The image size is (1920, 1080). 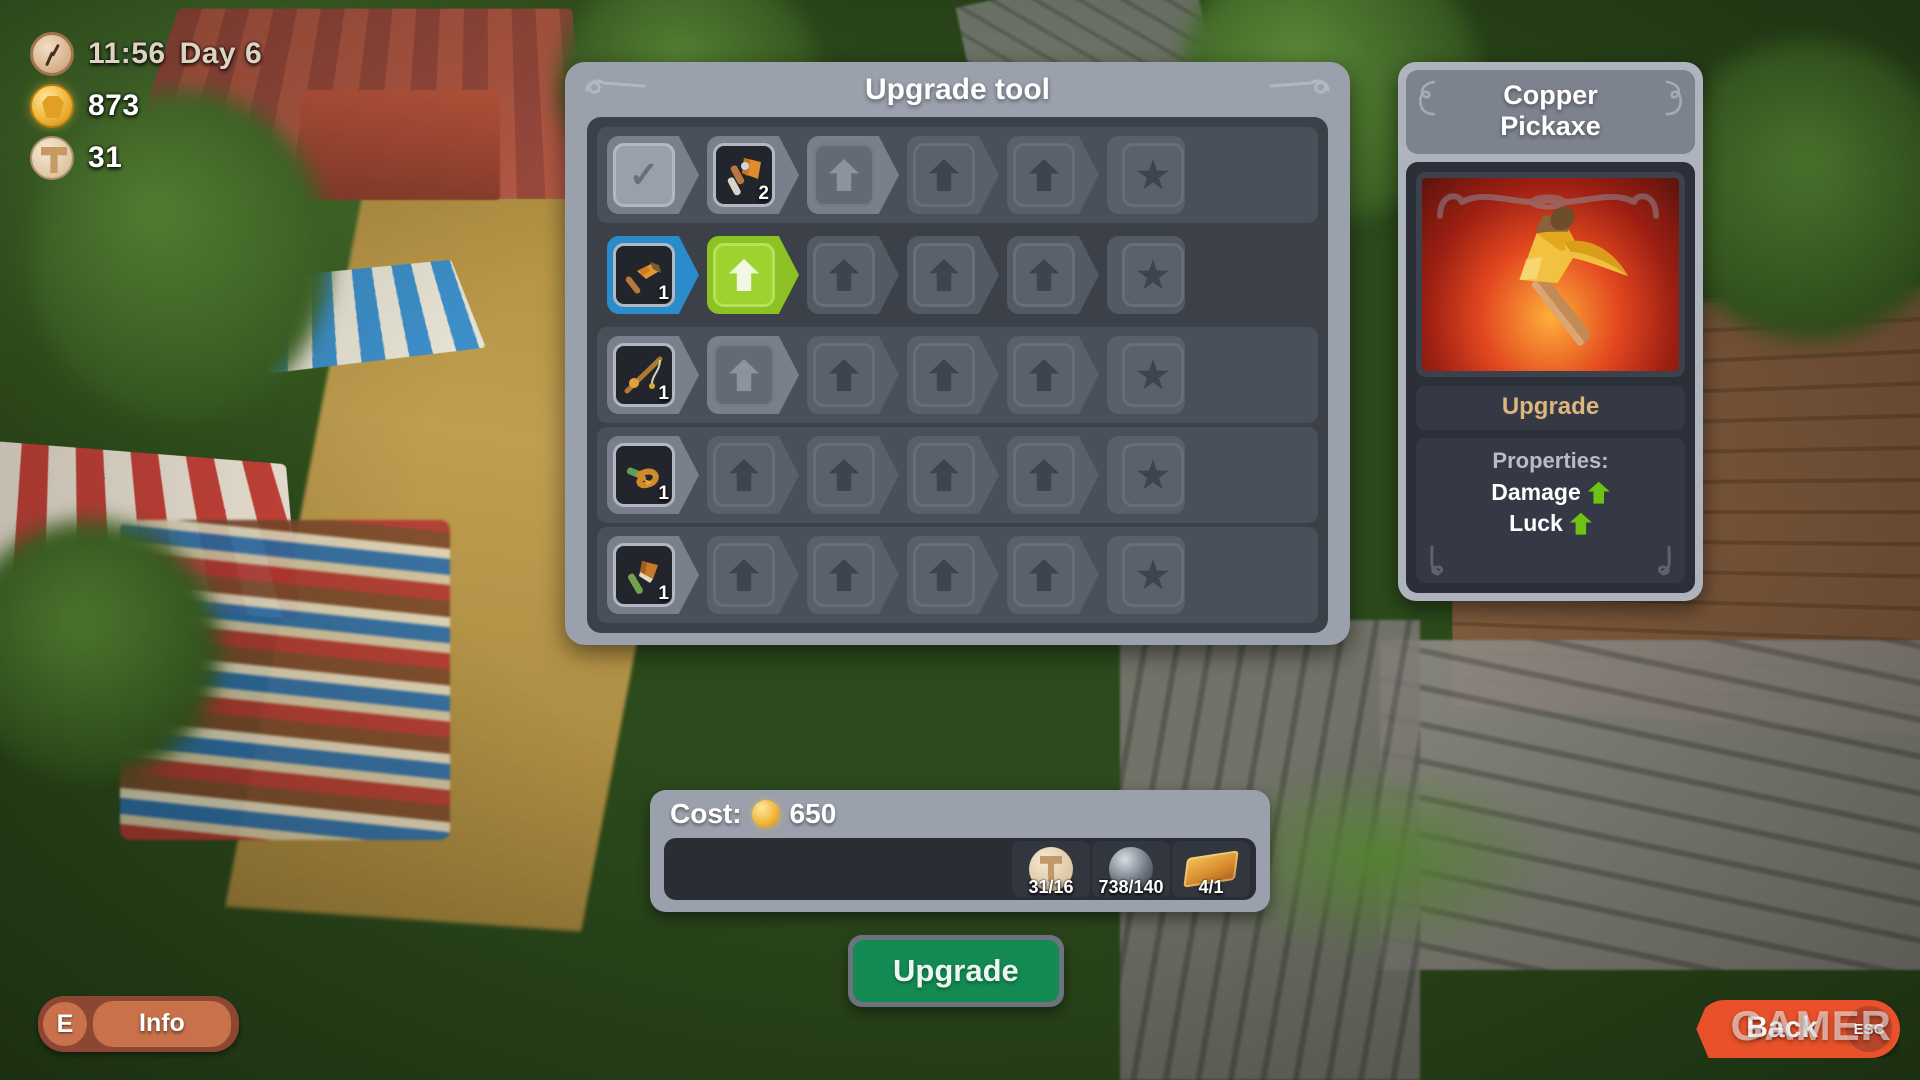 I want to click on hud-coins-row: 873, so click(x=146, y=106).